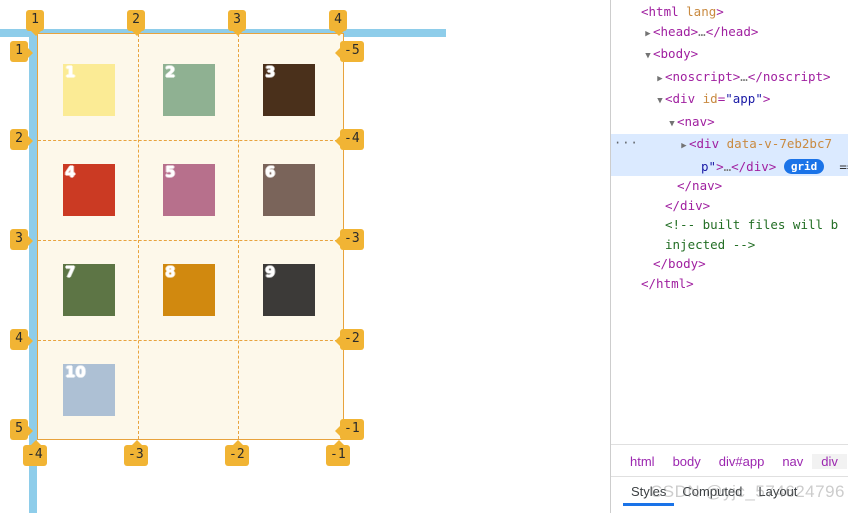  I want to click on dom-token-attr: lang, so click(701, 11).